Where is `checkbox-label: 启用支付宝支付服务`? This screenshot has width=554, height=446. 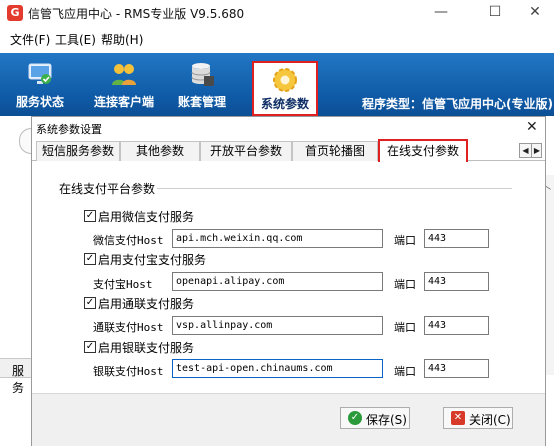
checkbox-label: 启用支付宝支付服务 is located at coordinates (152, 260).